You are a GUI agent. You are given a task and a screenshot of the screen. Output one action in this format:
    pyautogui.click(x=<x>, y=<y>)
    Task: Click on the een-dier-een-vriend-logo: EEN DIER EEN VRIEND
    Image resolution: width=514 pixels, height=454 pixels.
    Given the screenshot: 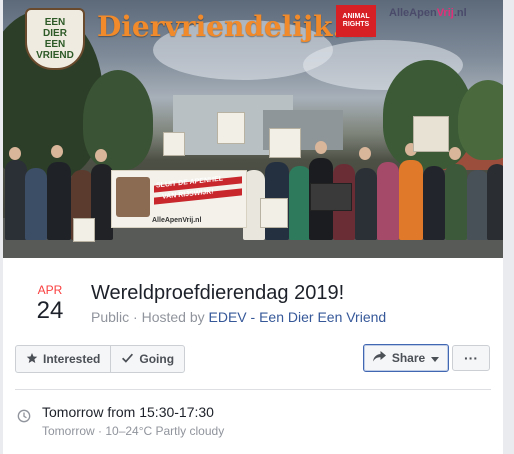 What is the action you would take?
    pyautogui.click(x=55, y=39)
    